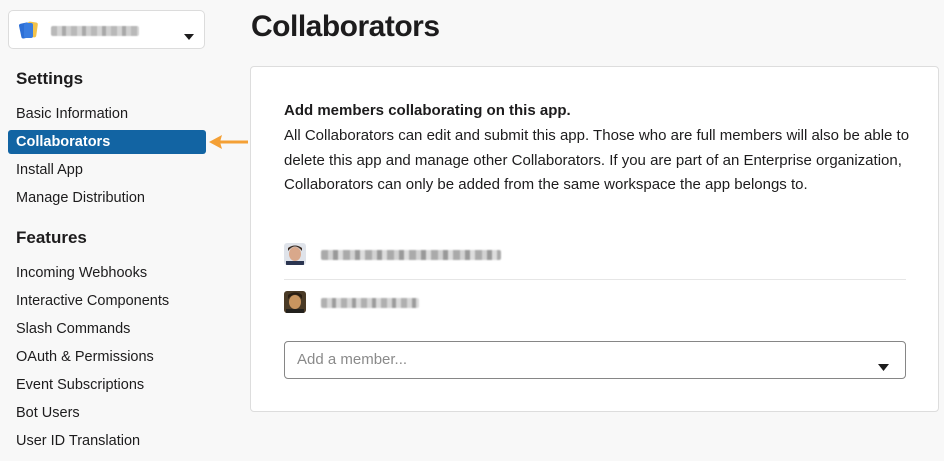 The width and height of the screenshot is (944, 461). Describe the element at coordinates (107, 357) in the screenshot. I see `nav-oauth-permissions: OAuth & Permissions` at that location.